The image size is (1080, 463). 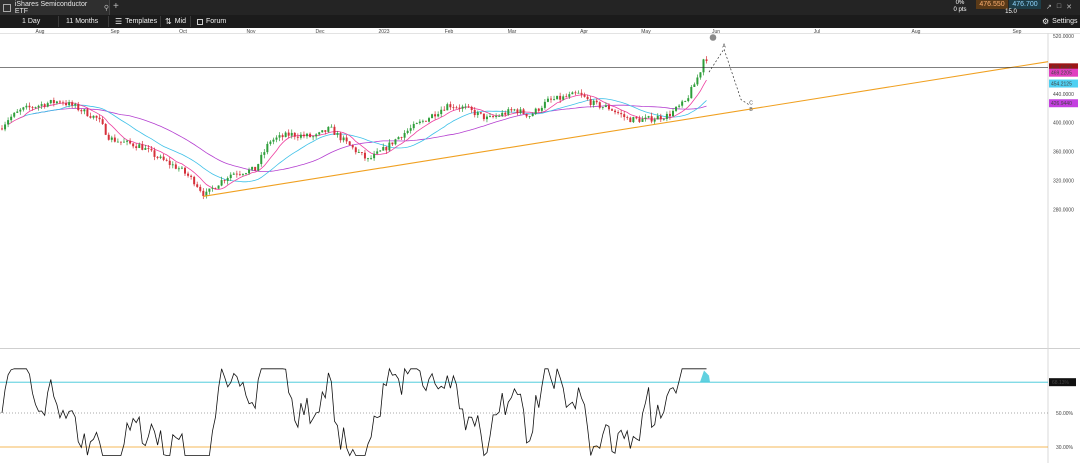 I want to click on mid-icon: ⇅, so click(x=168, y=21).